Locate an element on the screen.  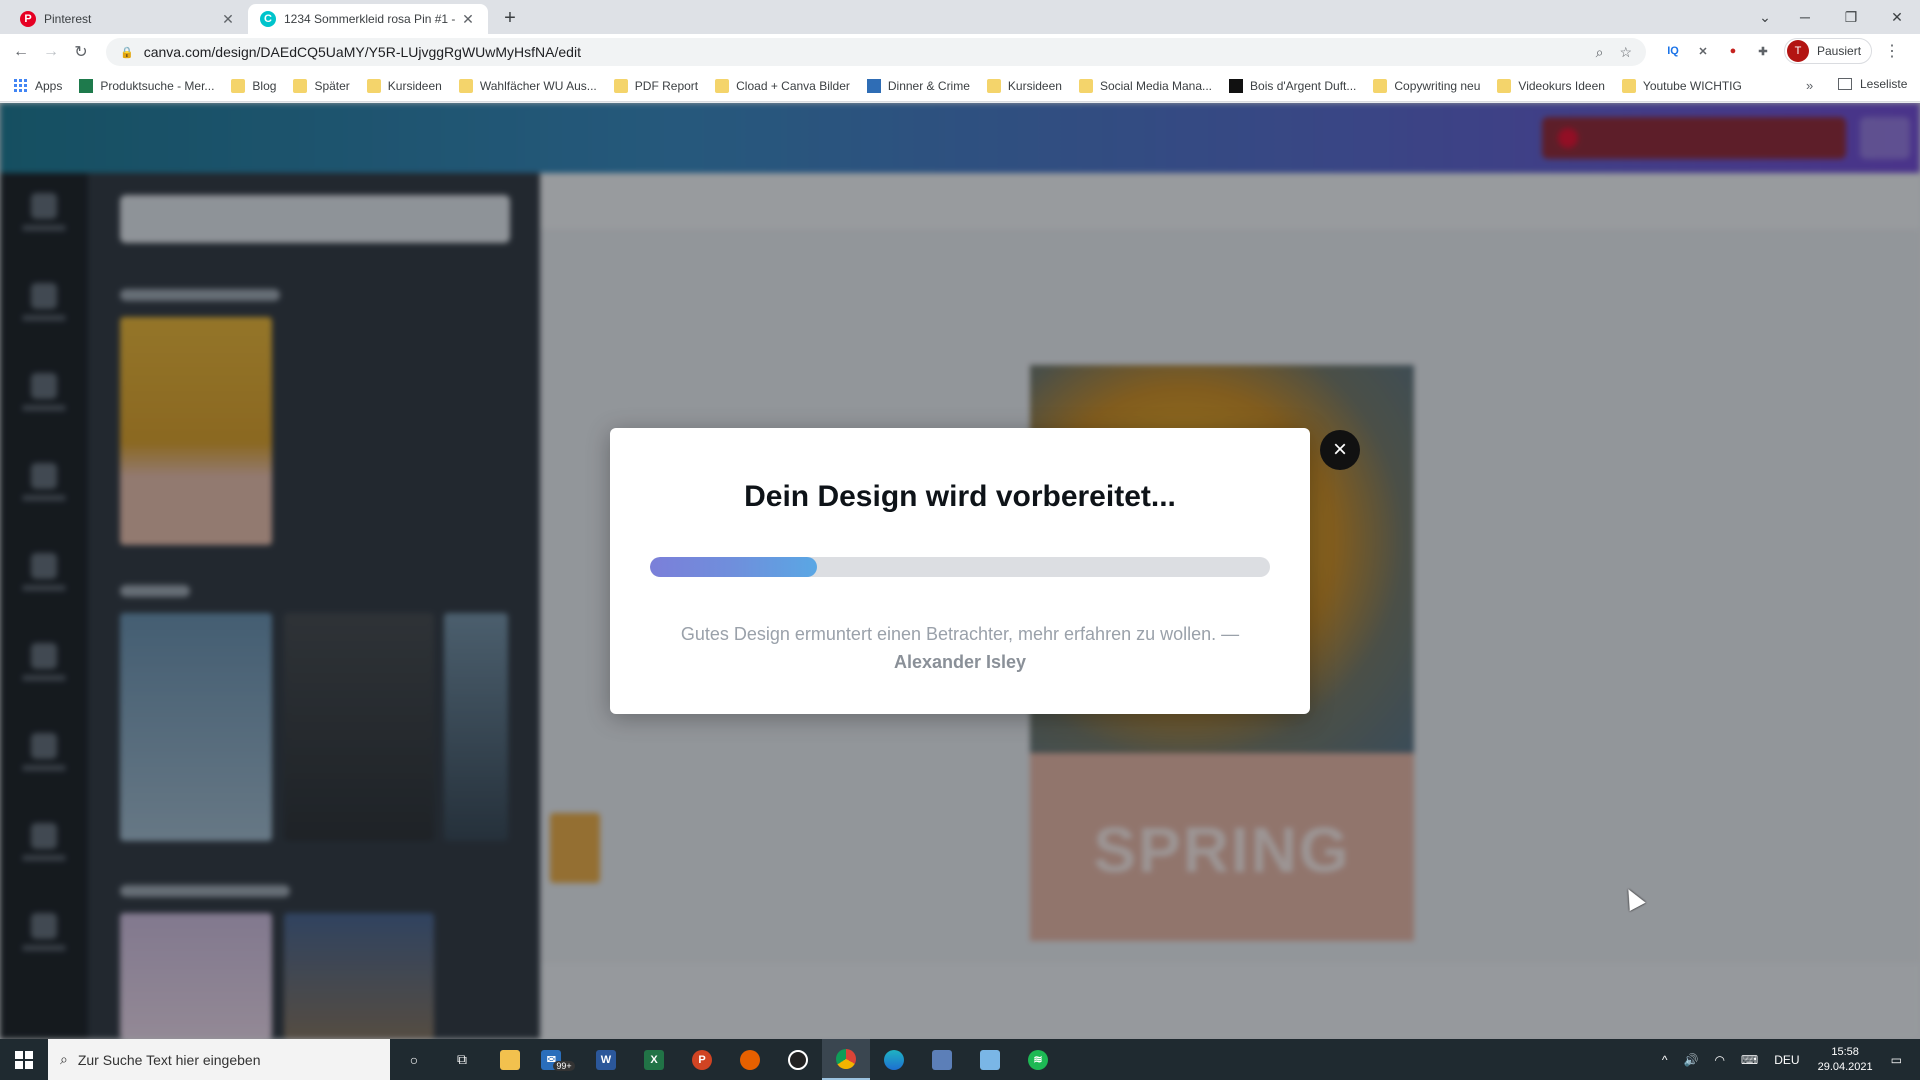
tab-search-icon: ⌄ is located at coordinates (1765, 17).